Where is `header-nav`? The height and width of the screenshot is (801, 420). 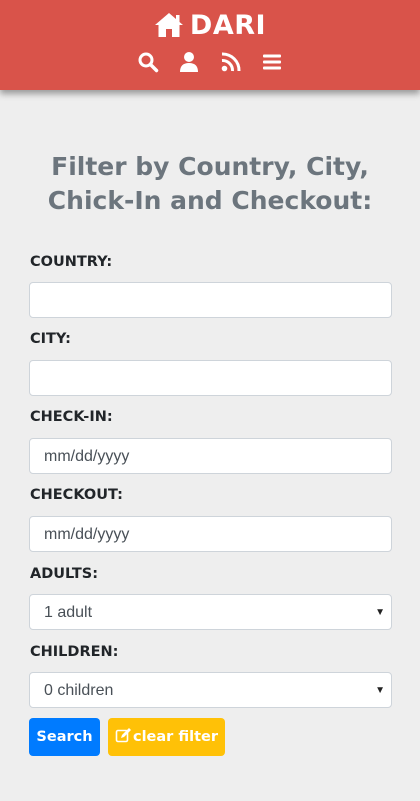
header-nav is located at coordinates (210, 64).